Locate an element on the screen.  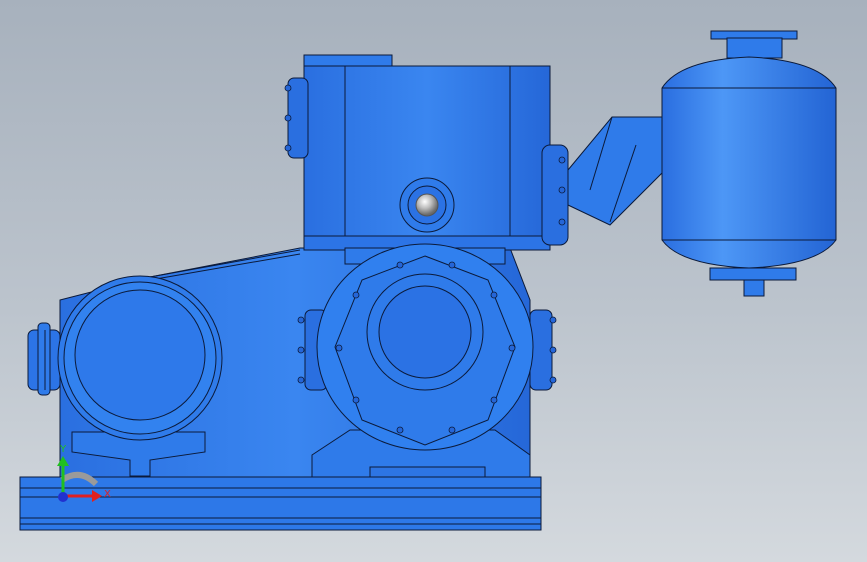
triad-z-axis is located at coordinates (63, 497).